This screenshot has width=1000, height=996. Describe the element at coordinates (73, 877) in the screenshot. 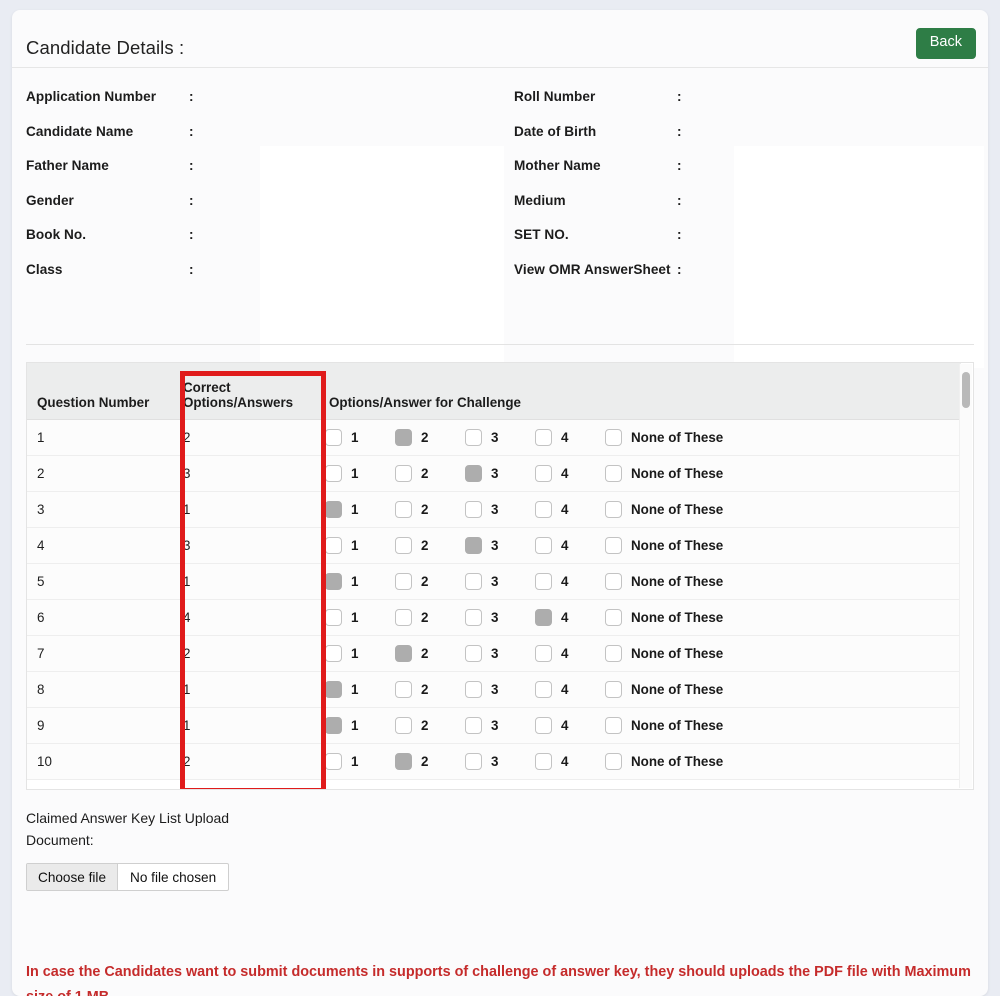

I see `choose-file-button: Choose file` at that location.